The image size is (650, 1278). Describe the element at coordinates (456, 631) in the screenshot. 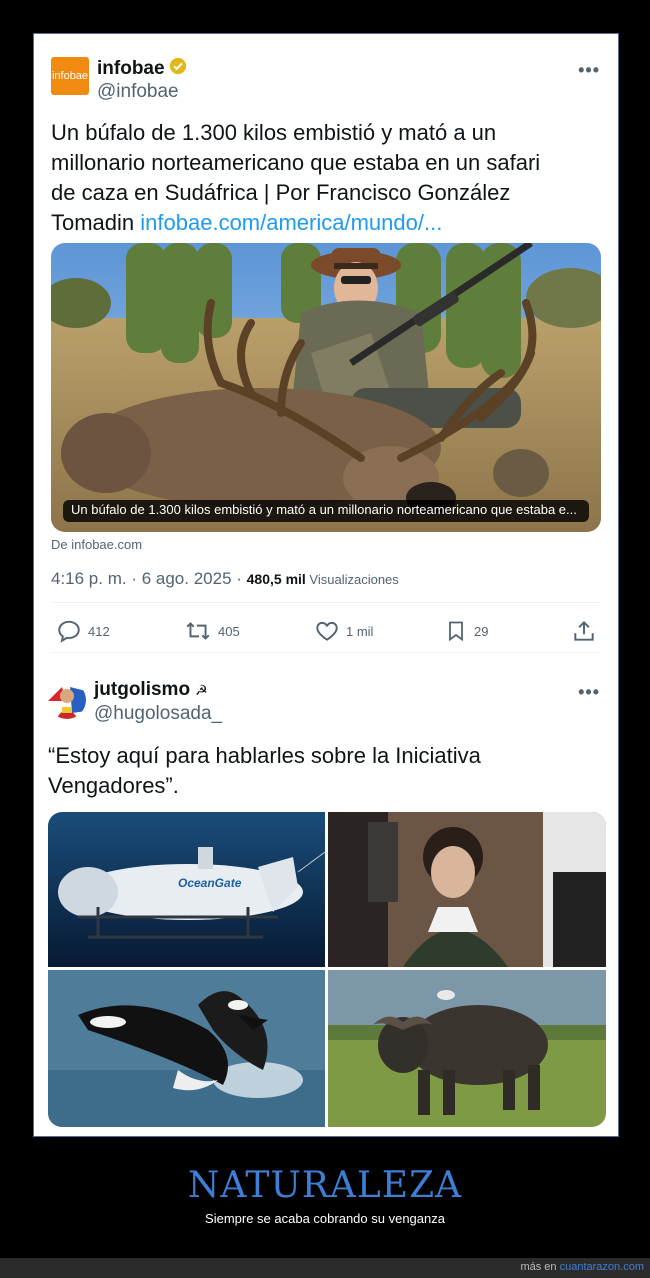

I see `bookmark-icon` at that location.